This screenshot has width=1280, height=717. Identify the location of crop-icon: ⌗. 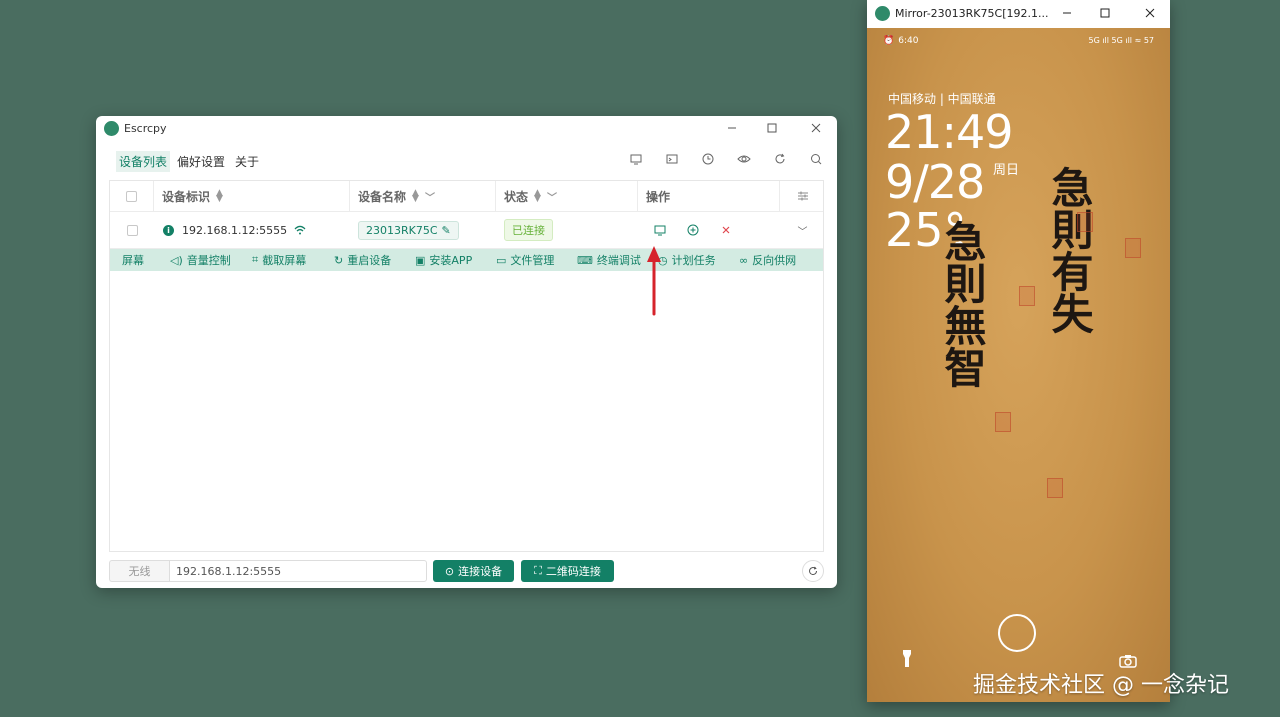
(255, 259).